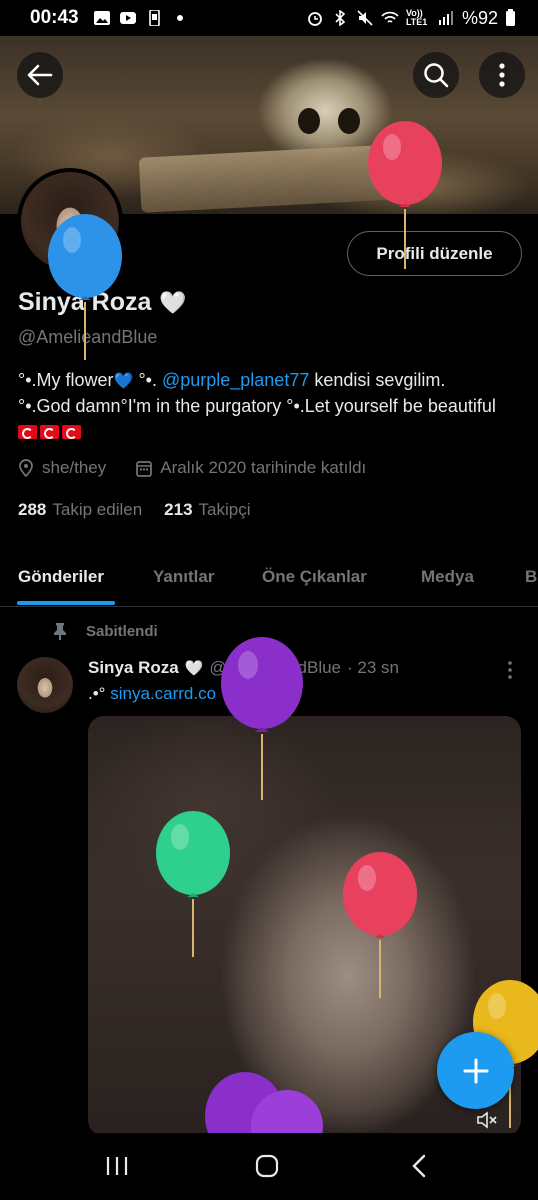 Image resolution: width=538 pixels, height=1200 pixels. Describe the element at coordinates (66, 380) in the screenshot. I see `bio-text: °•.My flower` at that location.